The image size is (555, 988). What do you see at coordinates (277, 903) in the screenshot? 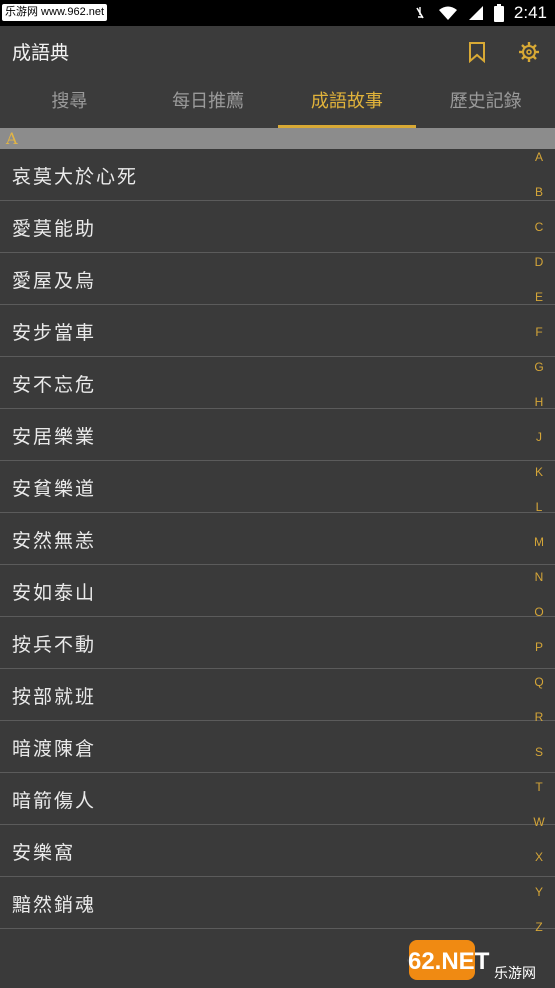
I see `list-item: 黯然銷魂` at bounding box center [277, 903].